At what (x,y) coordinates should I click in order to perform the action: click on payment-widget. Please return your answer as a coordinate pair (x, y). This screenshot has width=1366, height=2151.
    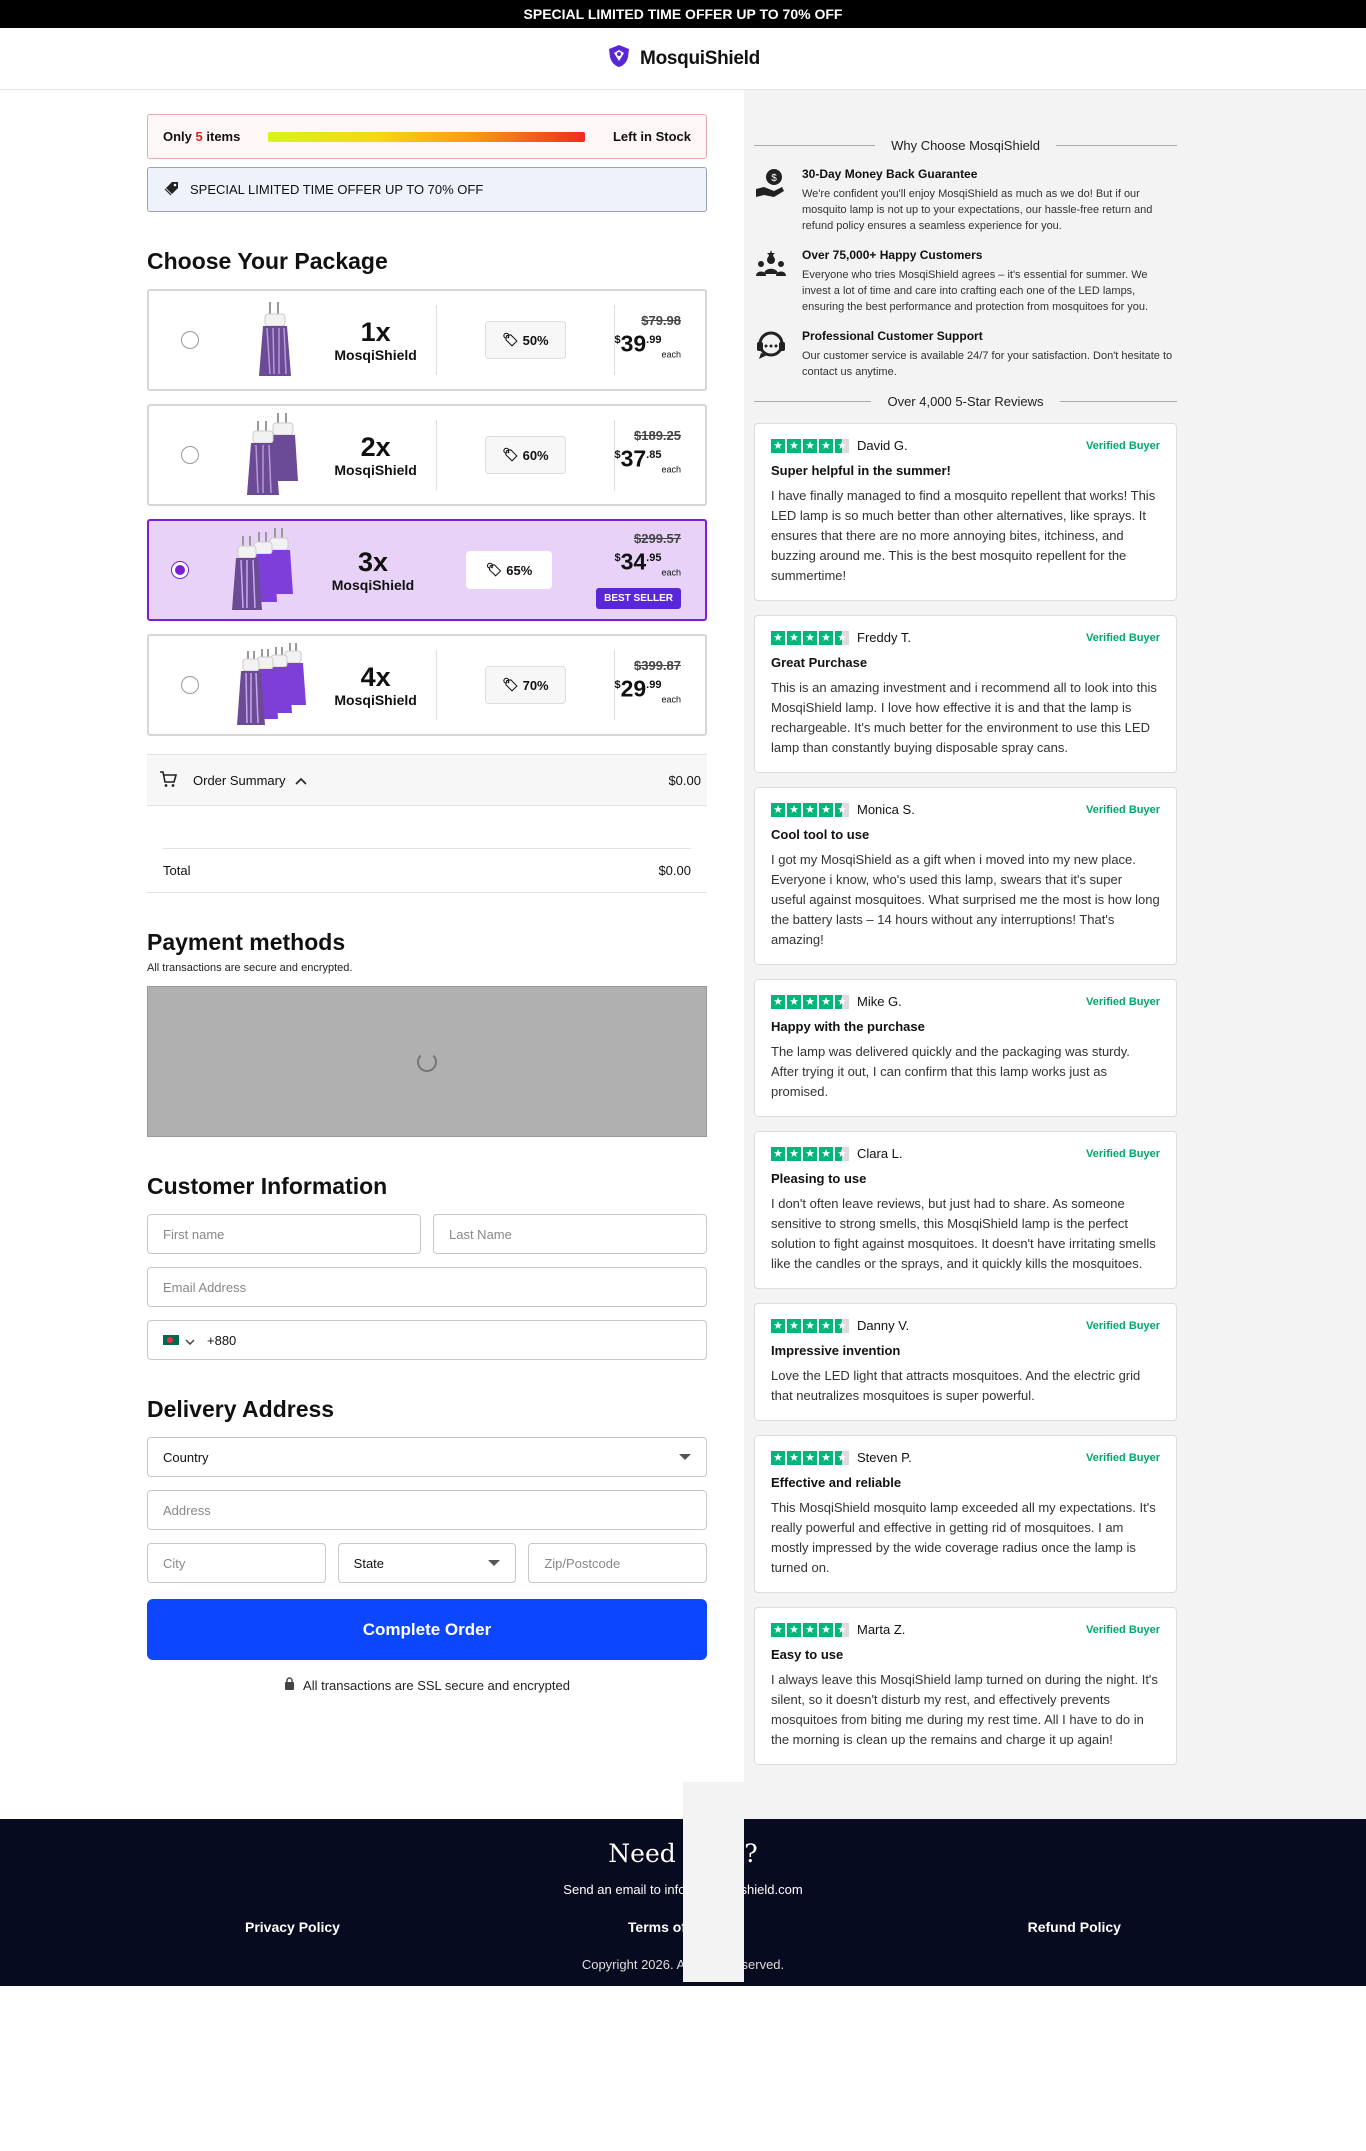
    Looking at the image, I should click on (427, 1061).